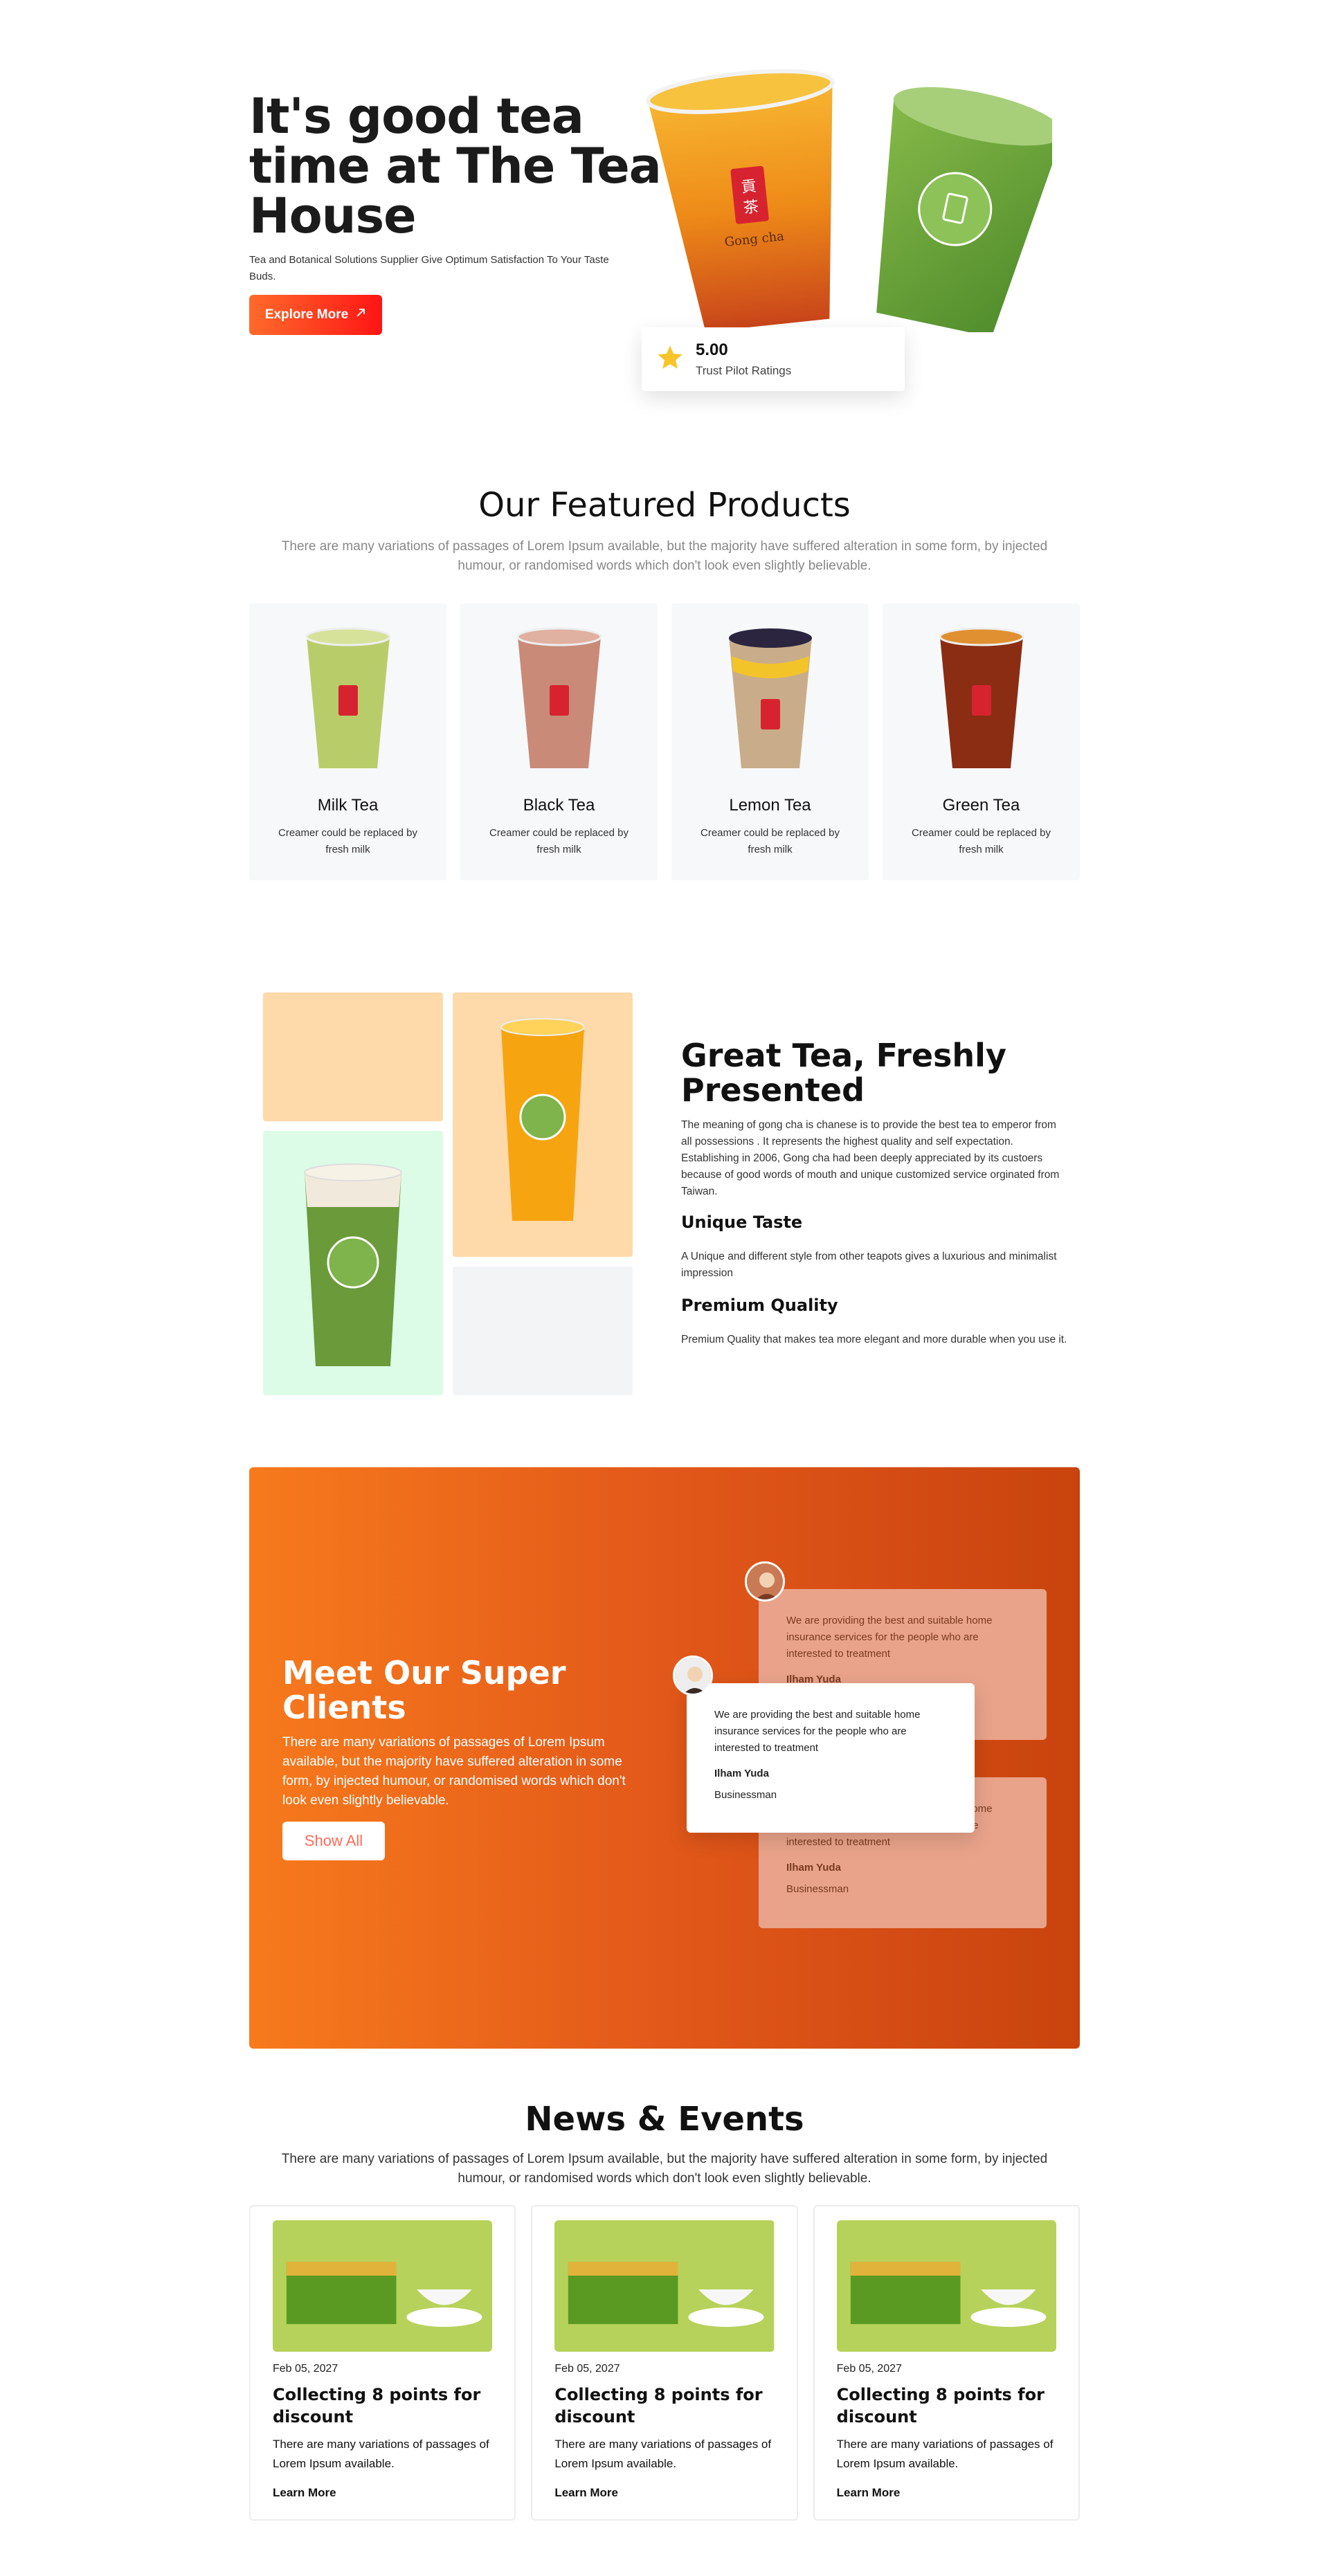 Image resolution: width=1329 pixels, height=2576 pixels. What do you see at coordinates (306, 314) in the screenshot?
I see `explore-more-label: Explore More` at bounding box center [306, 314].